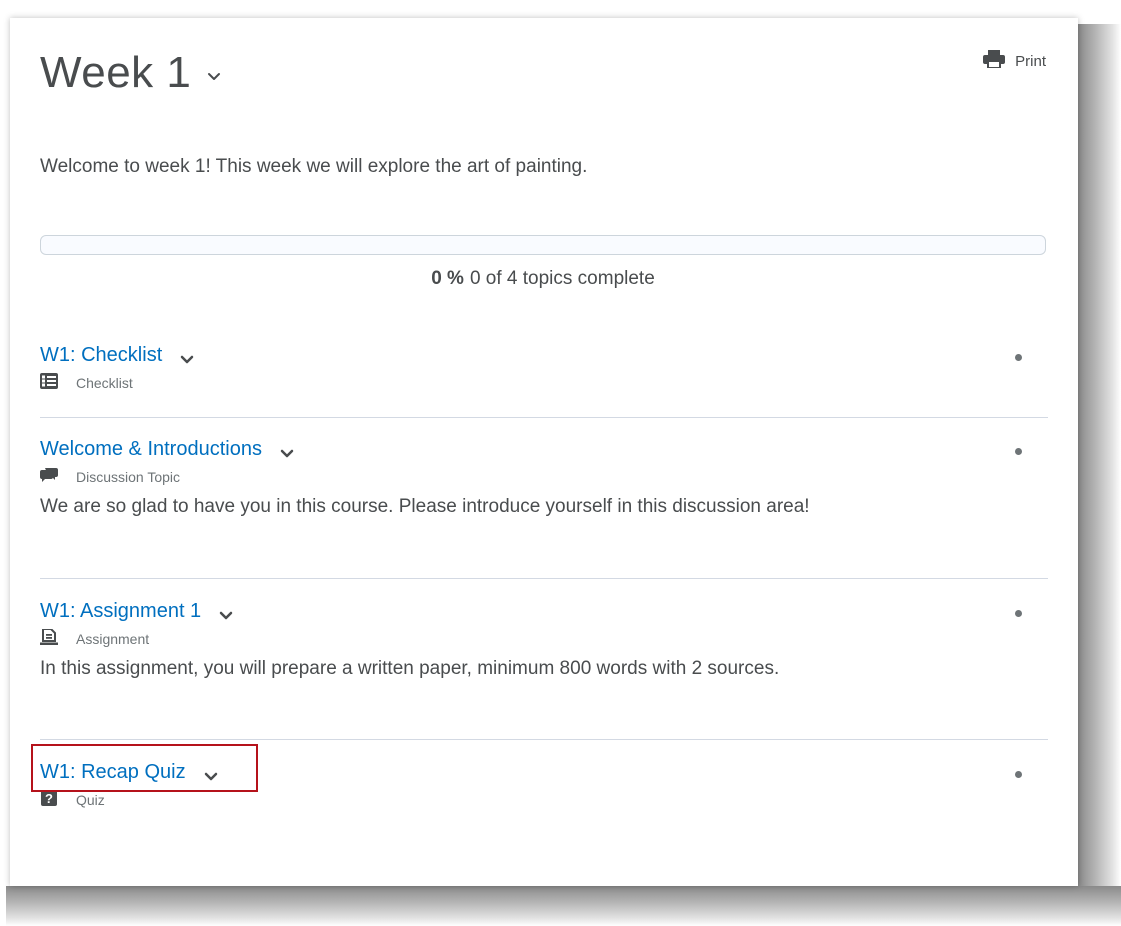 The height and width of the screenshot is (926, 1121). Describe the element at coordinates (120, 611) in the screenshot. I see `topic-title-link: W1: Assignment 1` at that location.